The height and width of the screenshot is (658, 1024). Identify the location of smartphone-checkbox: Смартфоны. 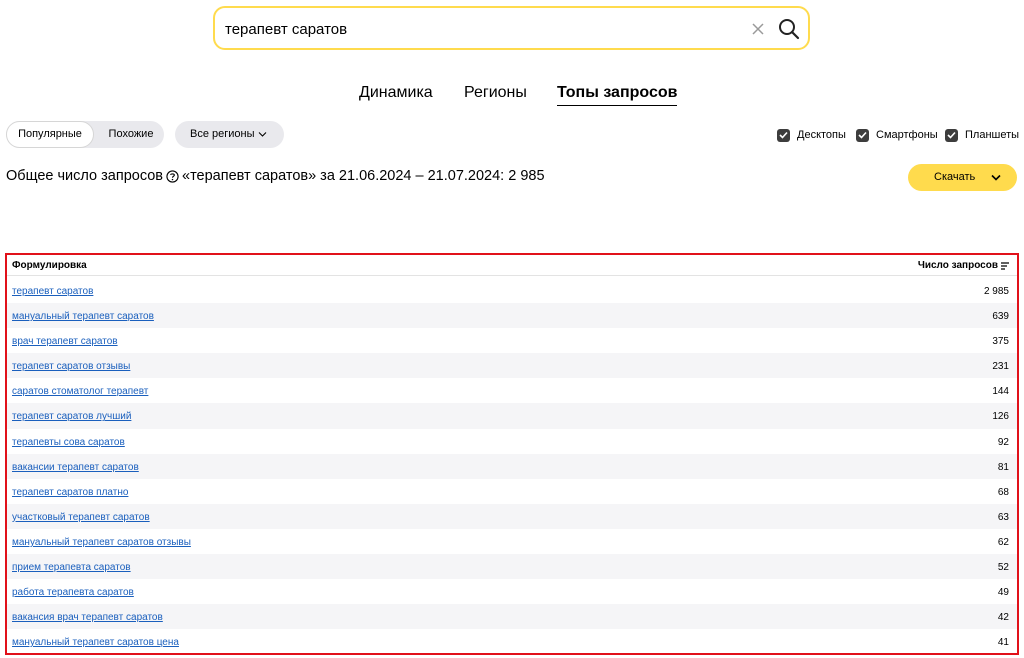
(897, 135).